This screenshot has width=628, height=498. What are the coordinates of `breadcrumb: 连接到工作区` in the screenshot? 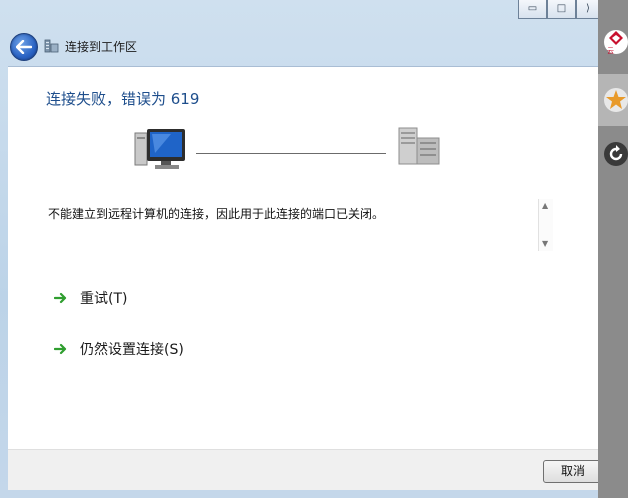 It's located at (101, 47).